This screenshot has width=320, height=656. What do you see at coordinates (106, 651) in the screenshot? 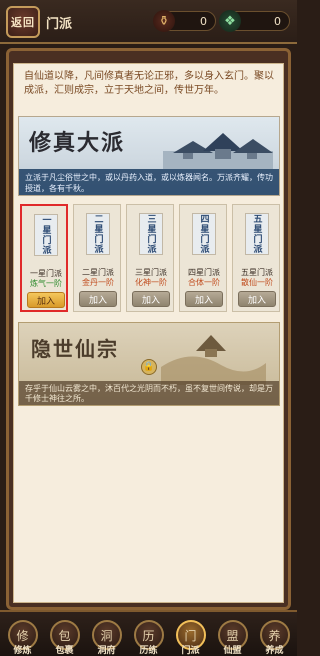
I see `nav-label: 洞府` at bounding box center [106, 651].